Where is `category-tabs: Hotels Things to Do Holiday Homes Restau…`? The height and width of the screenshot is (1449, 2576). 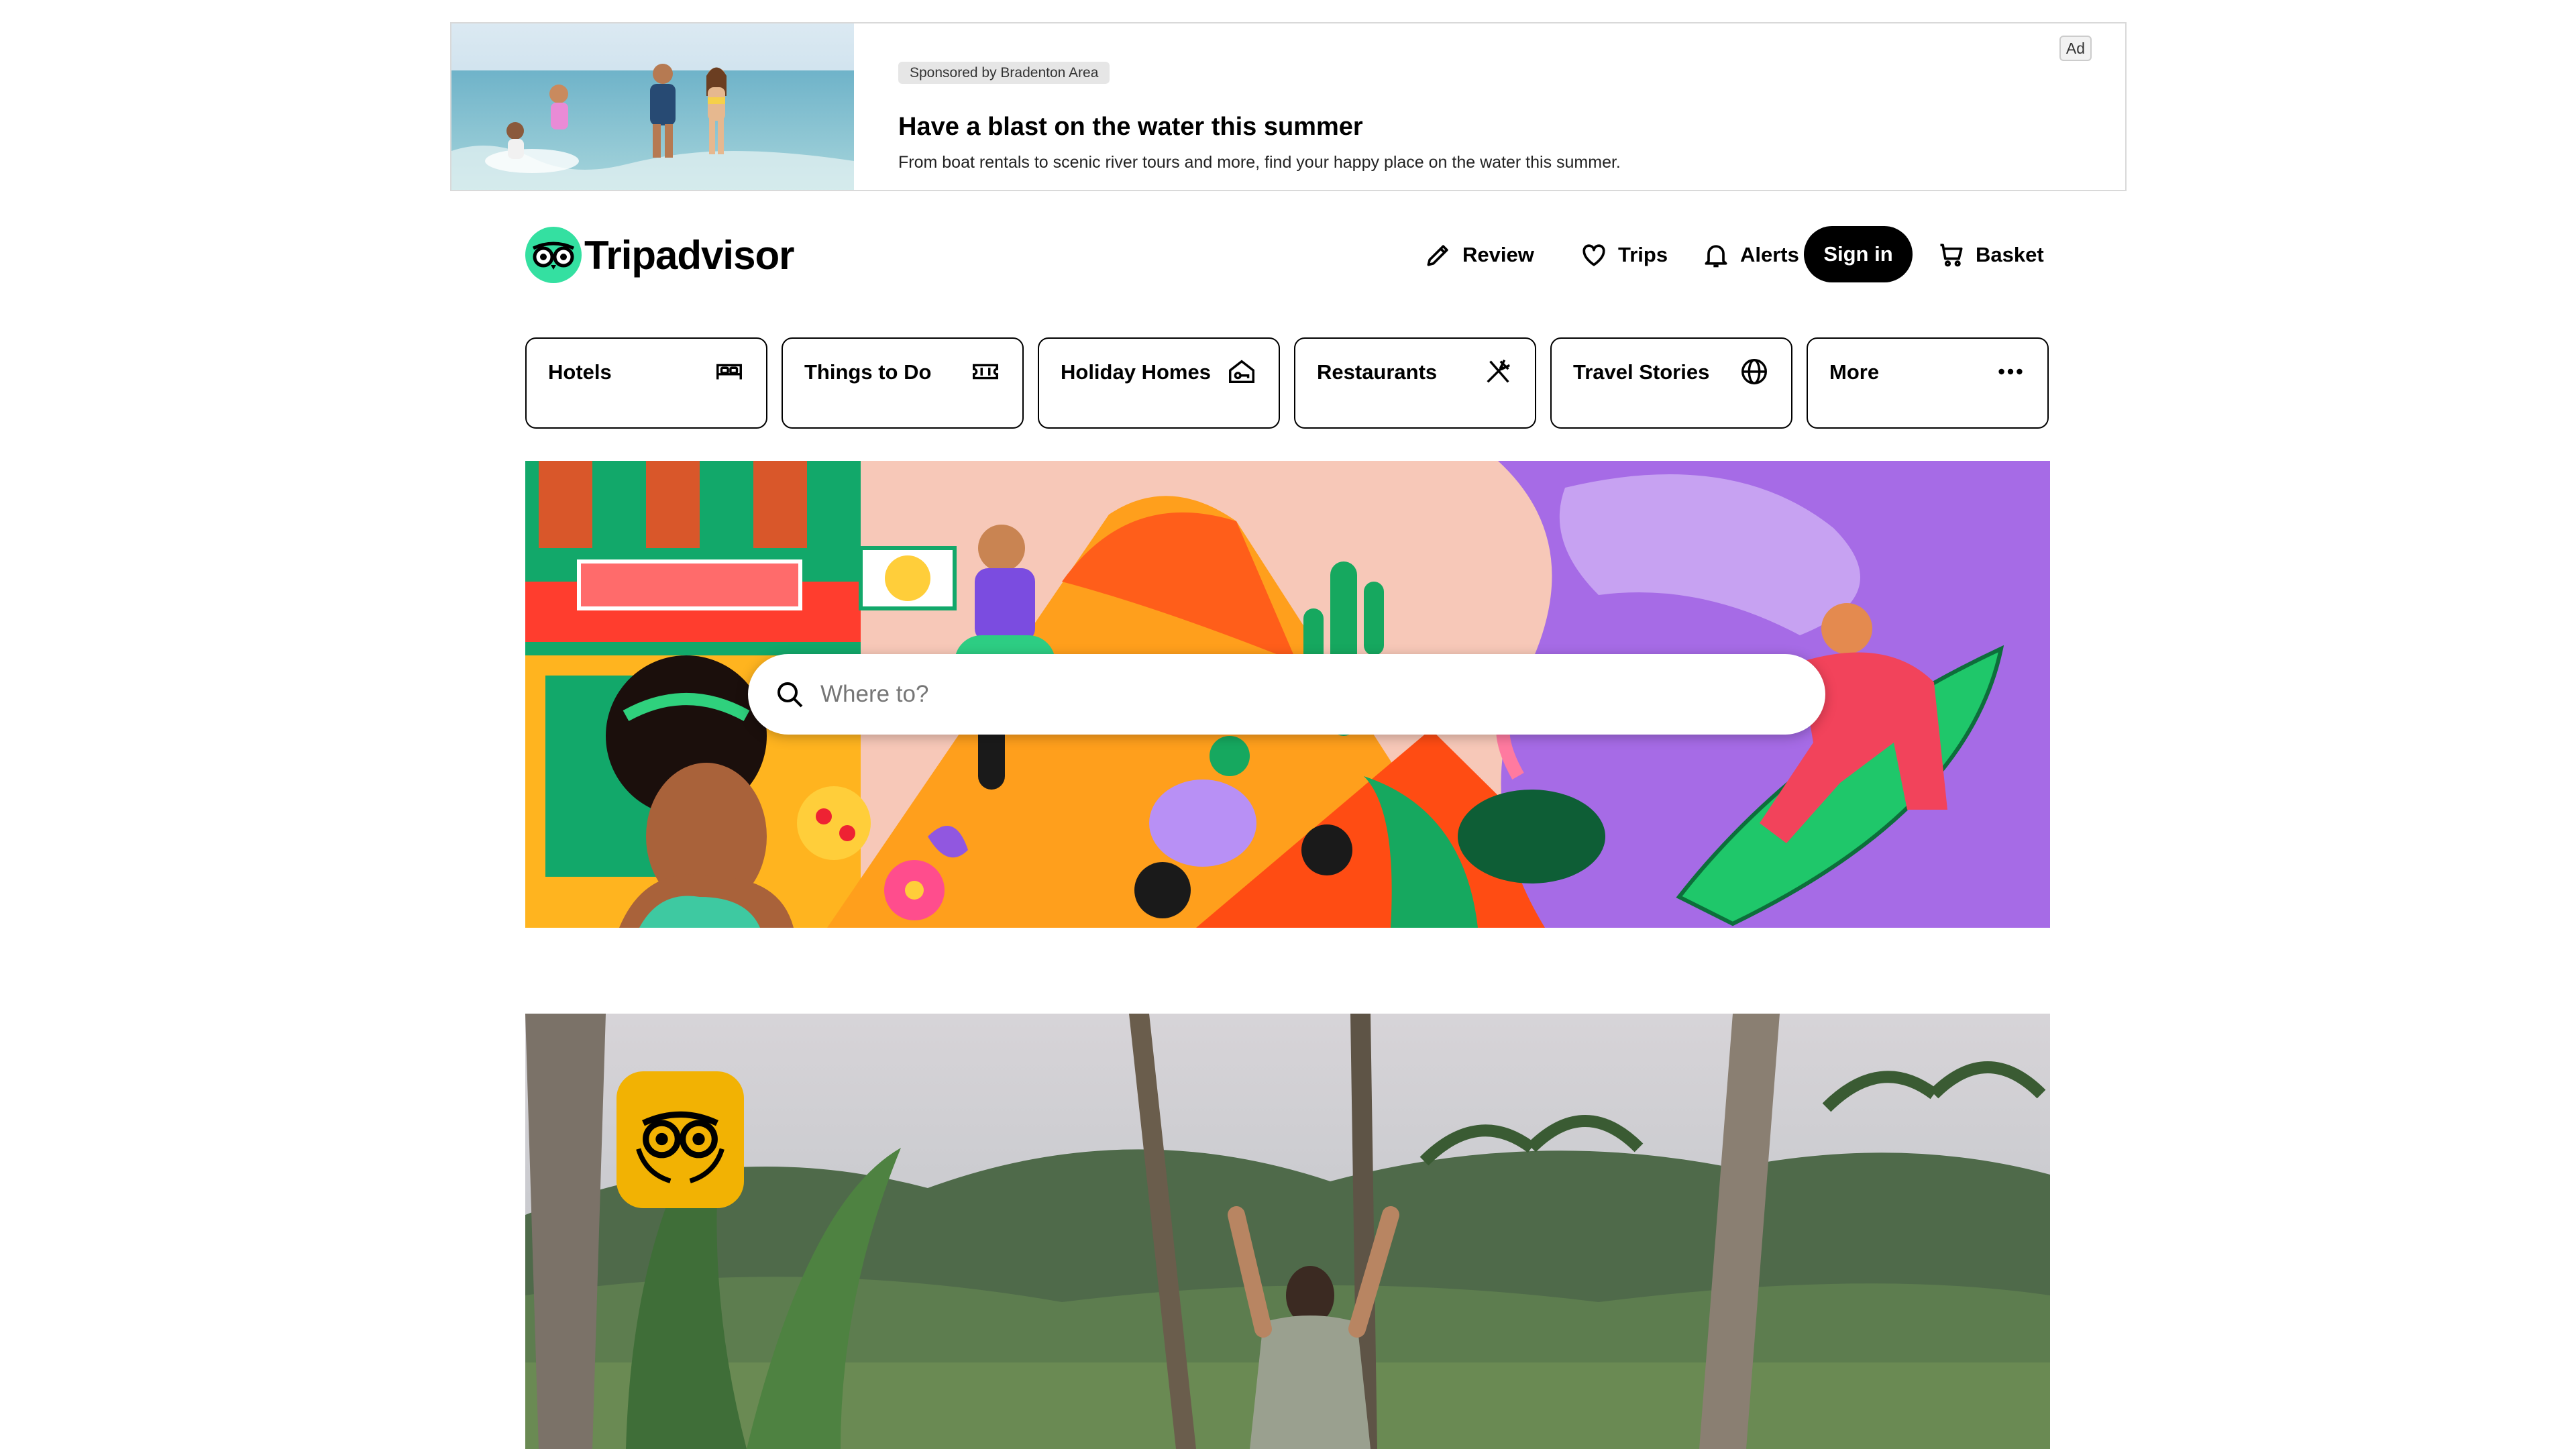 category-tabs: Hotels Things to Do Holiday Homes Restau… is located at coordinates (1287, 383).